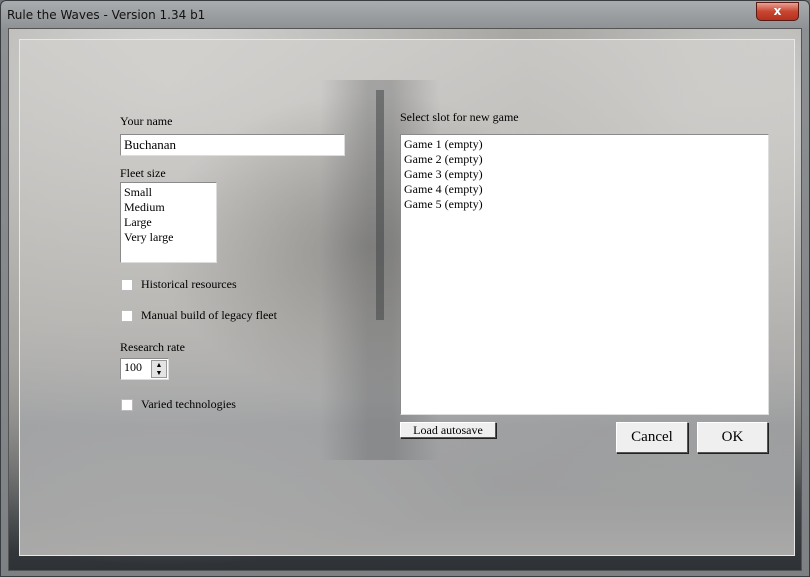  I want to click on spin-buttons: ▲ ▼, so click(159, 369).